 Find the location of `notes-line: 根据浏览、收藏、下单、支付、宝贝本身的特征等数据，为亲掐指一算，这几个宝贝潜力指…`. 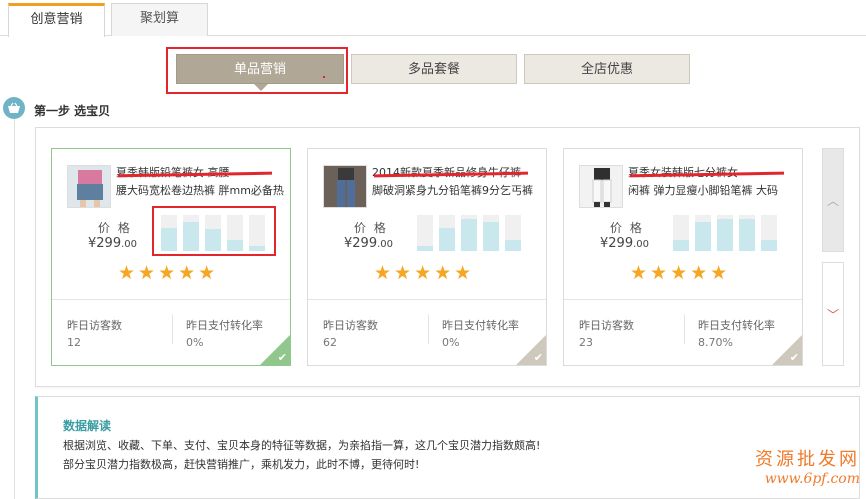

notes-line: 根据浏览、收藏、下单、支付、宝贝本身的特征等数据，为亲掐指一算，这几个宝贝潜力指… is located at coordinates (302, 445).